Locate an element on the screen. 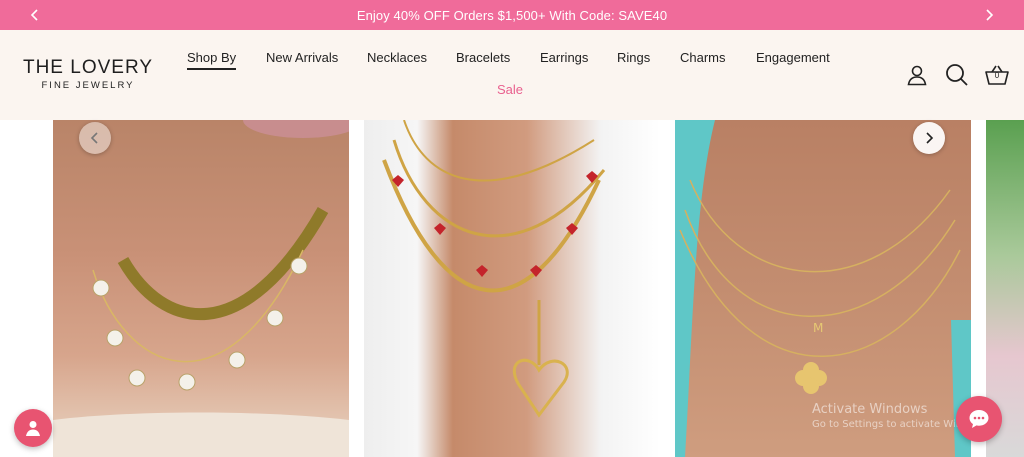  search-icon is located at coordinates (957, 75).